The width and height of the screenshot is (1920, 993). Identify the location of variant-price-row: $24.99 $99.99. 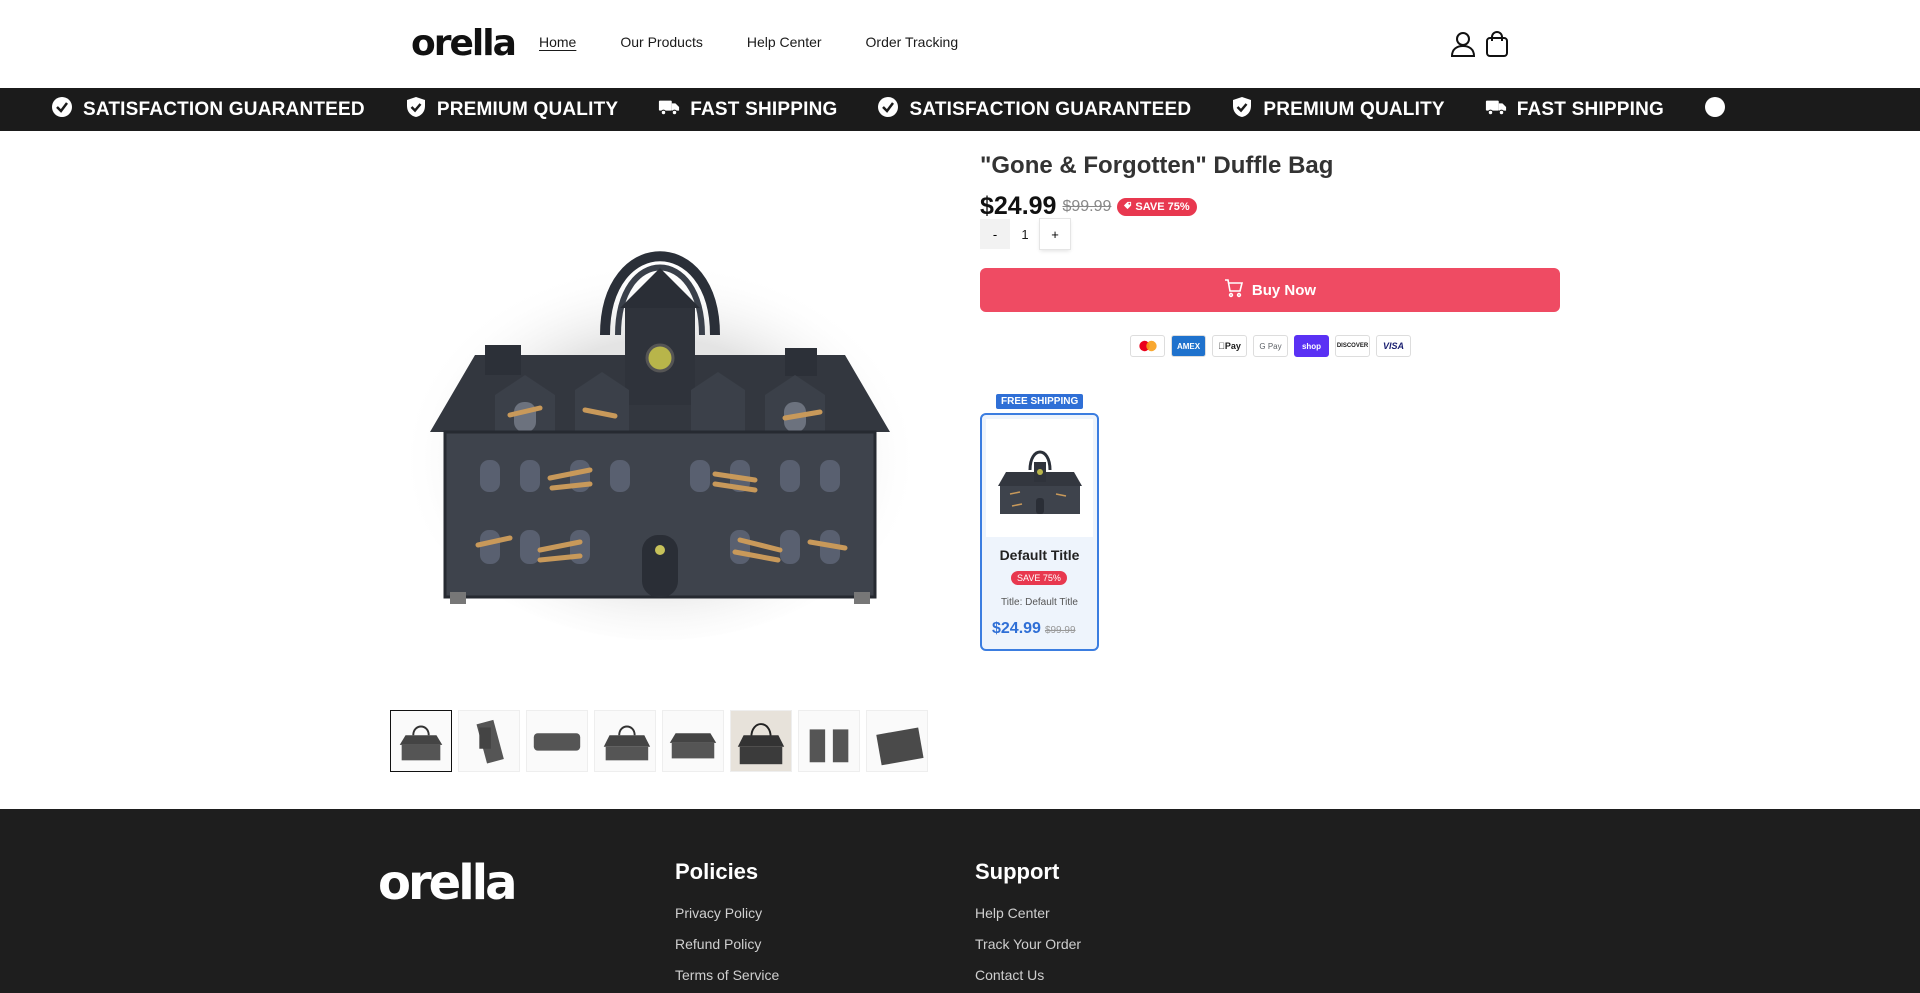
(1034, 629).